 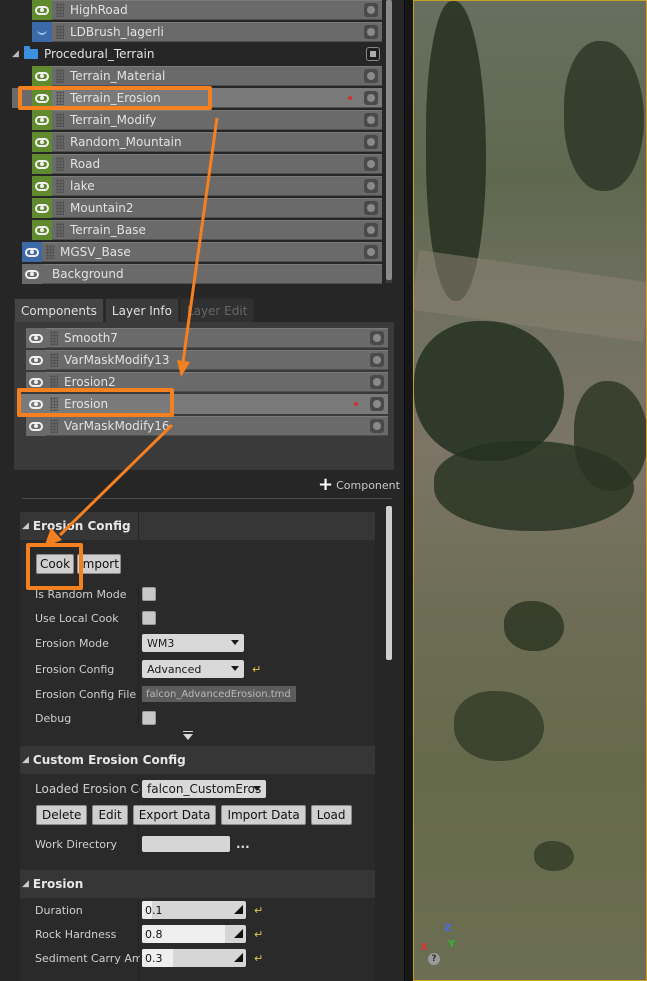 I want to click on layer-folder-procedural-terrain: ◢ Procedural_Terrain, so click(x=197, y=54).